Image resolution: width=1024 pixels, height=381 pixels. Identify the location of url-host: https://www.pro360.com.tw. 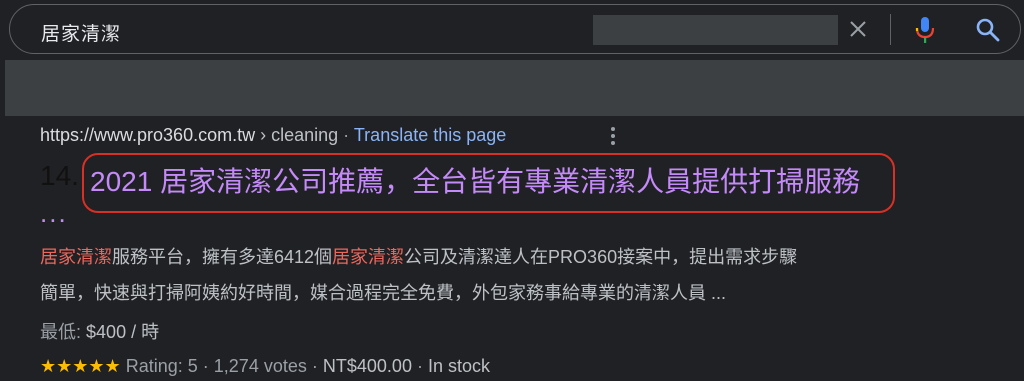
(148, 135).